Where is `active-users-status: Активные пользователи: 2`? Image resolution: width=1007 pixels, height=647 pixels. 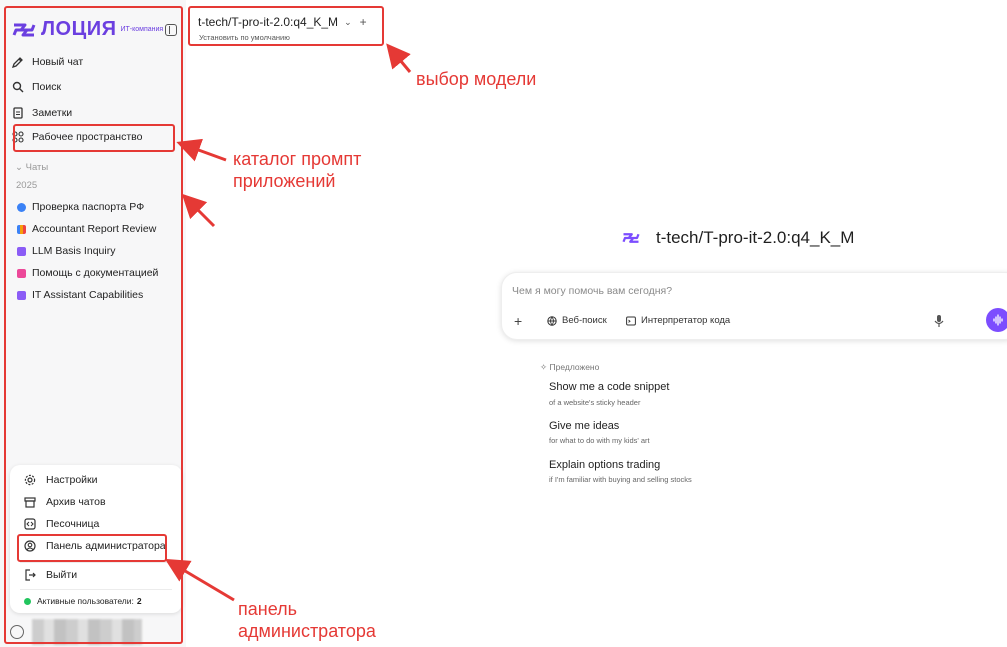
active-users-status: Активные пользователи: 2 is located at coordinates (83, 601).